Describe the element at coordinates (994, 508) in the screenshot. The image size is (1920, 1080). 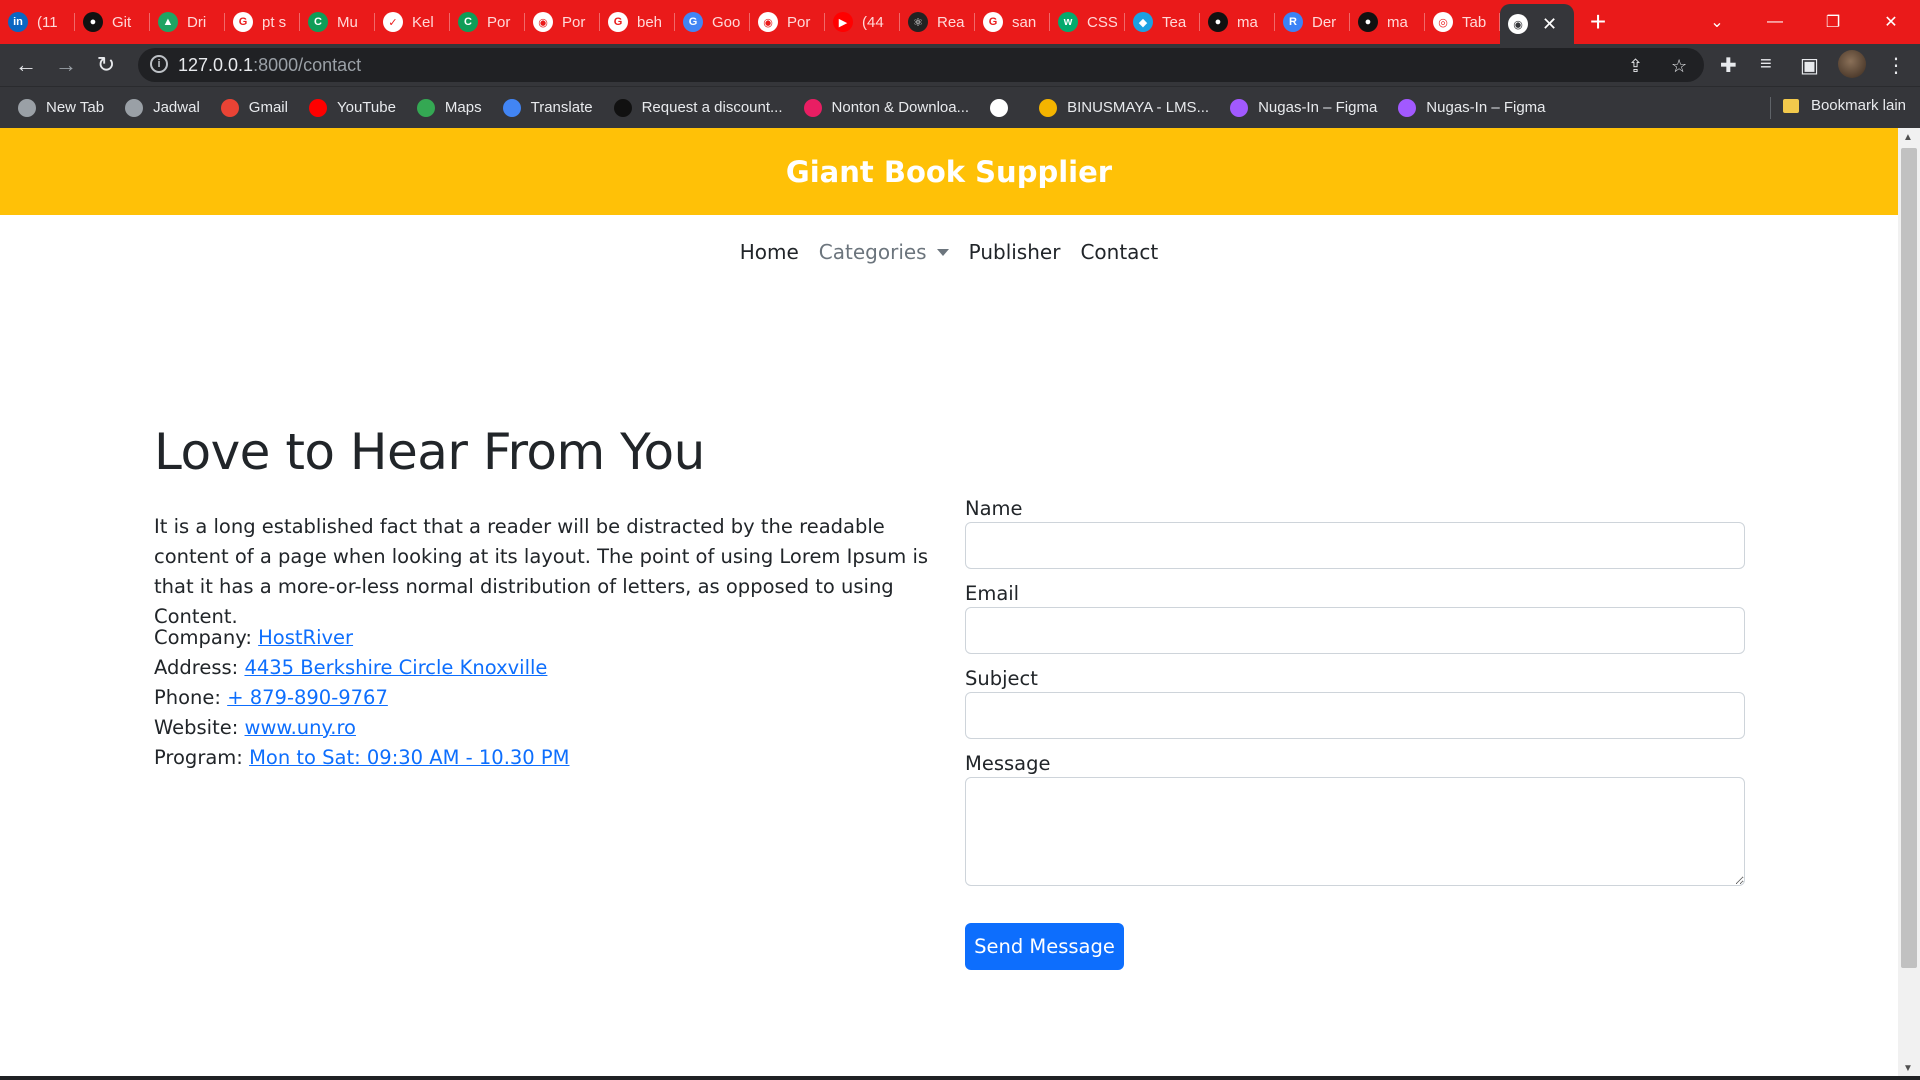
I see `name-label: Name` at that location.